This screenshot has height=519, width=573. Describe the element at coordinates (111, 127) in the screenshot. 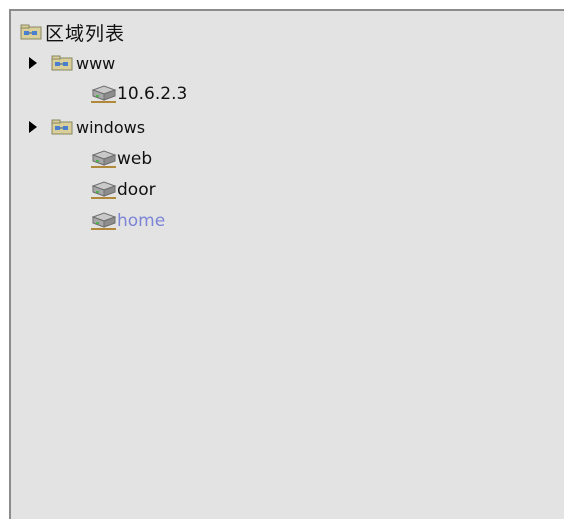

I see `tree-group-label: windows` at that location.